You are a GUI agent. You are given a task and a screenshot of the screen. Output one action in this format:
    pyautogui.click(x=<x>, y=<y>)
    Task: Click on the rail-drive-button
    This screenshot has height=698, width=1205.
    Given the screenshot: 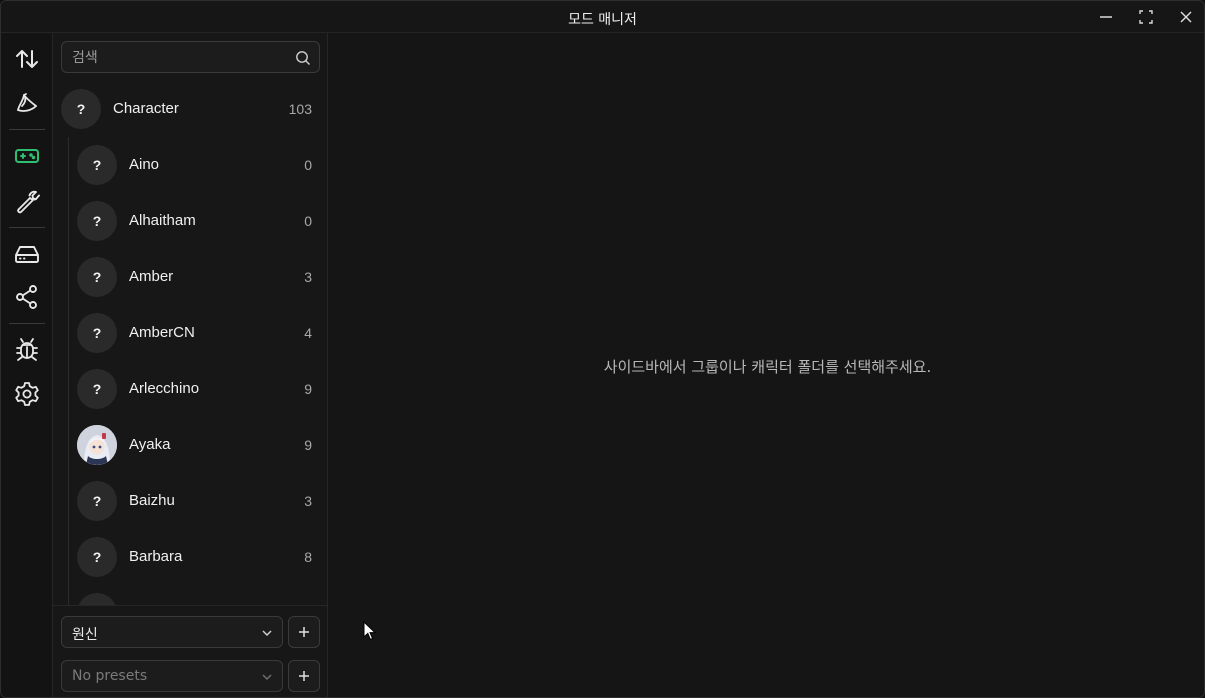 What is the action you would take?
    pyautogui.click(x=27, y=254)
    